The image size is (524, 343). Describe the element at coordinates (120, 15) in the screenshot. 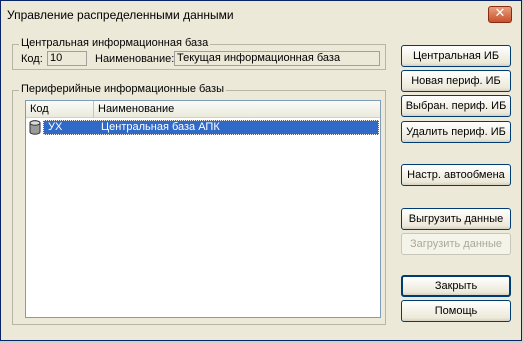

I see `window-title: Управление распределенными данными` at that location.